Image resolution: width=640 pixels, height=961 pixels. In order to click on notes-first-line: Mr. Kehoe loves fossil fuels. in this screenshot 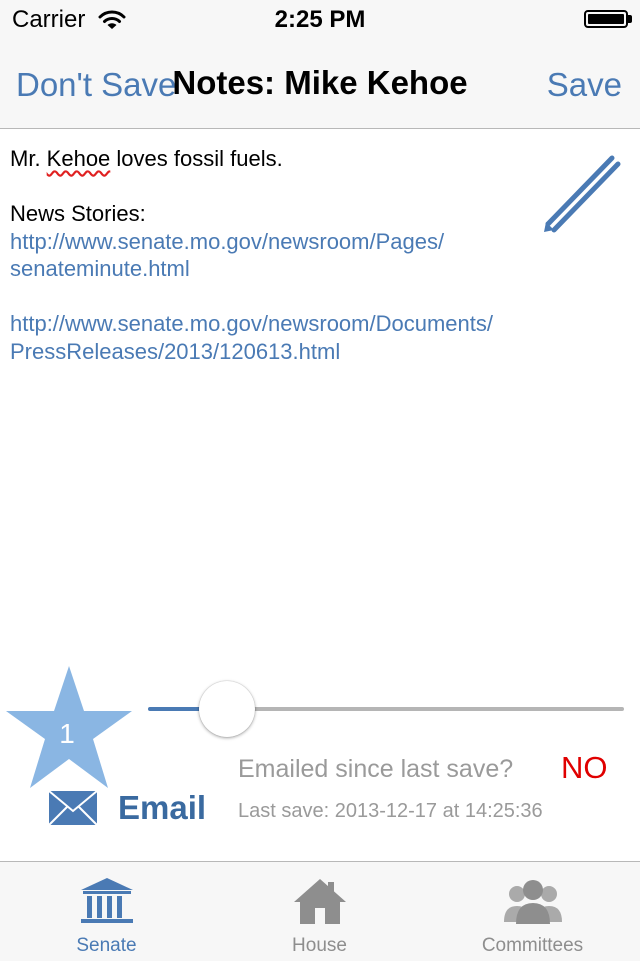, I will do `click(270, 159)`.